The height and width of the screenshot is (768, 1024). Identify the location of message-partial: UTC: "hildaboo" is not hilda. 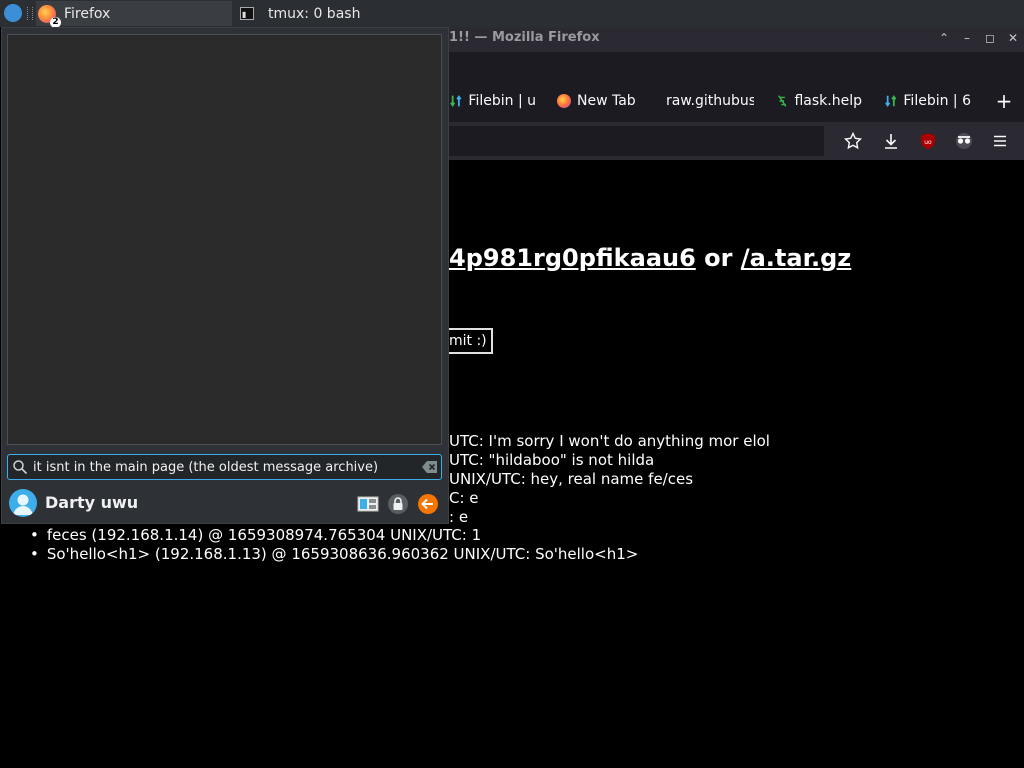
(552, 460).